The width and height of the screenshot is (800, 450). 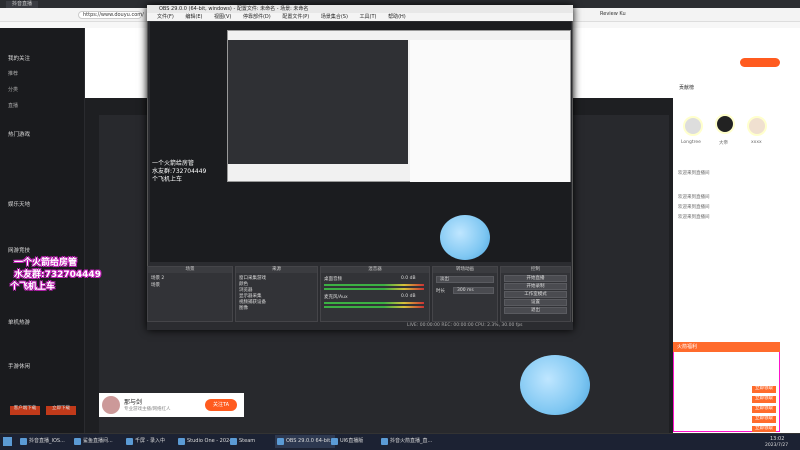 I want to click on taskbar-item: 千屏 - 录入中, so click(x=144, y=441).